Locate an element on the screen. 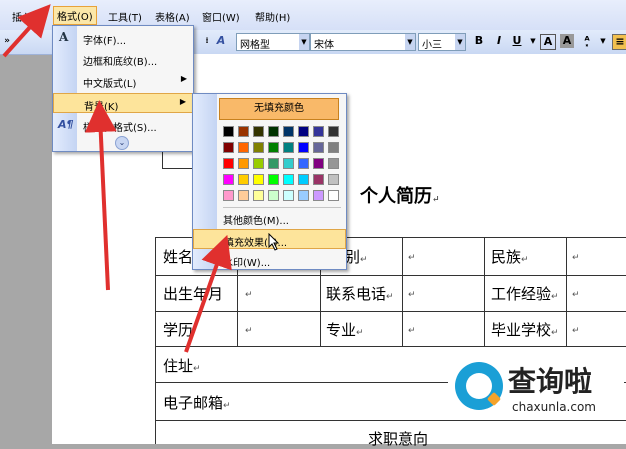 This screenshot has width=626, height=449. arrow-to-background-item is located at coordinates (100, 195).